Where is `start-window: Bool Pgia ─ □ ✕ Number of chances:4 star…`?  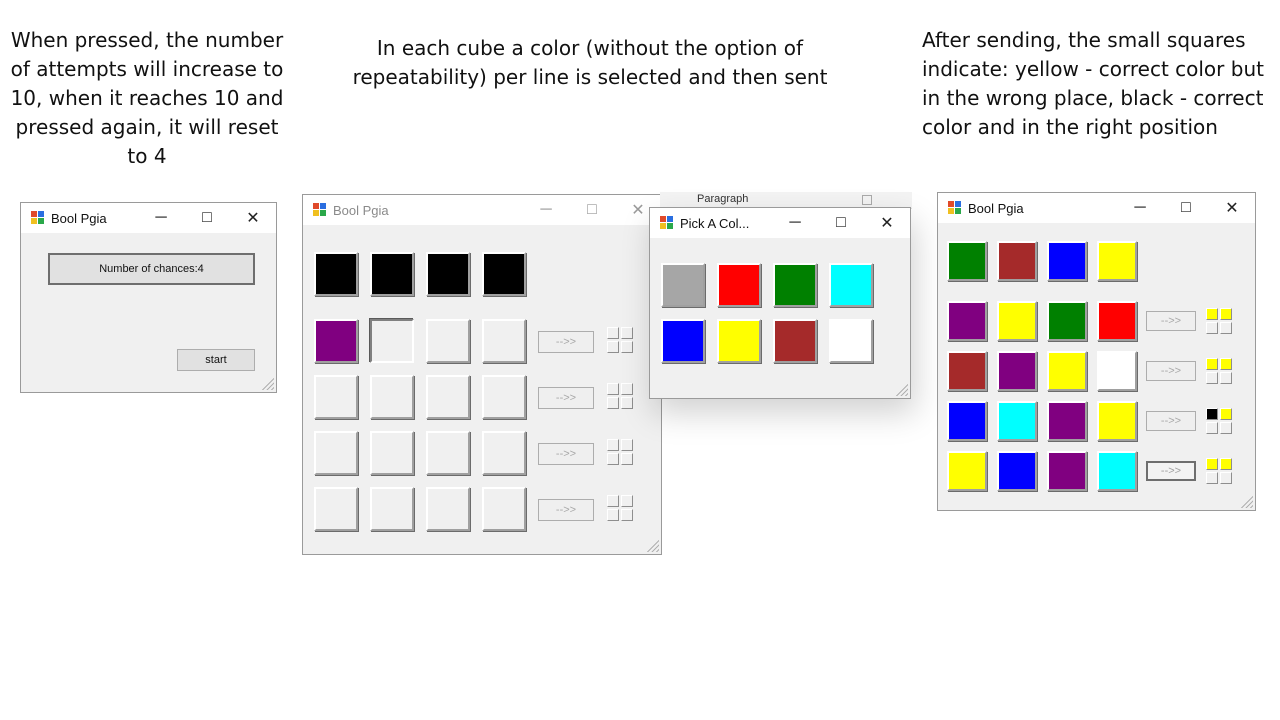
start-window: Bool Pgia ─ □ ✕ Number of chances:4 star… is located at coordinates (148, 297).